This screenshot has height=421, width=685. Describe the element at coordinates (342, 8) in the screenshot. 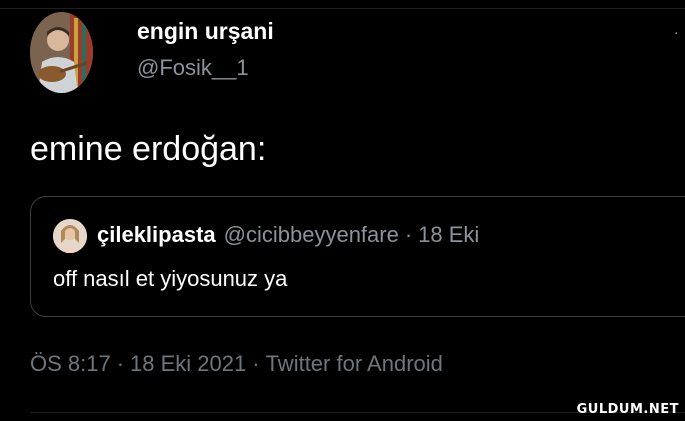

I see `top-divider` at that location.